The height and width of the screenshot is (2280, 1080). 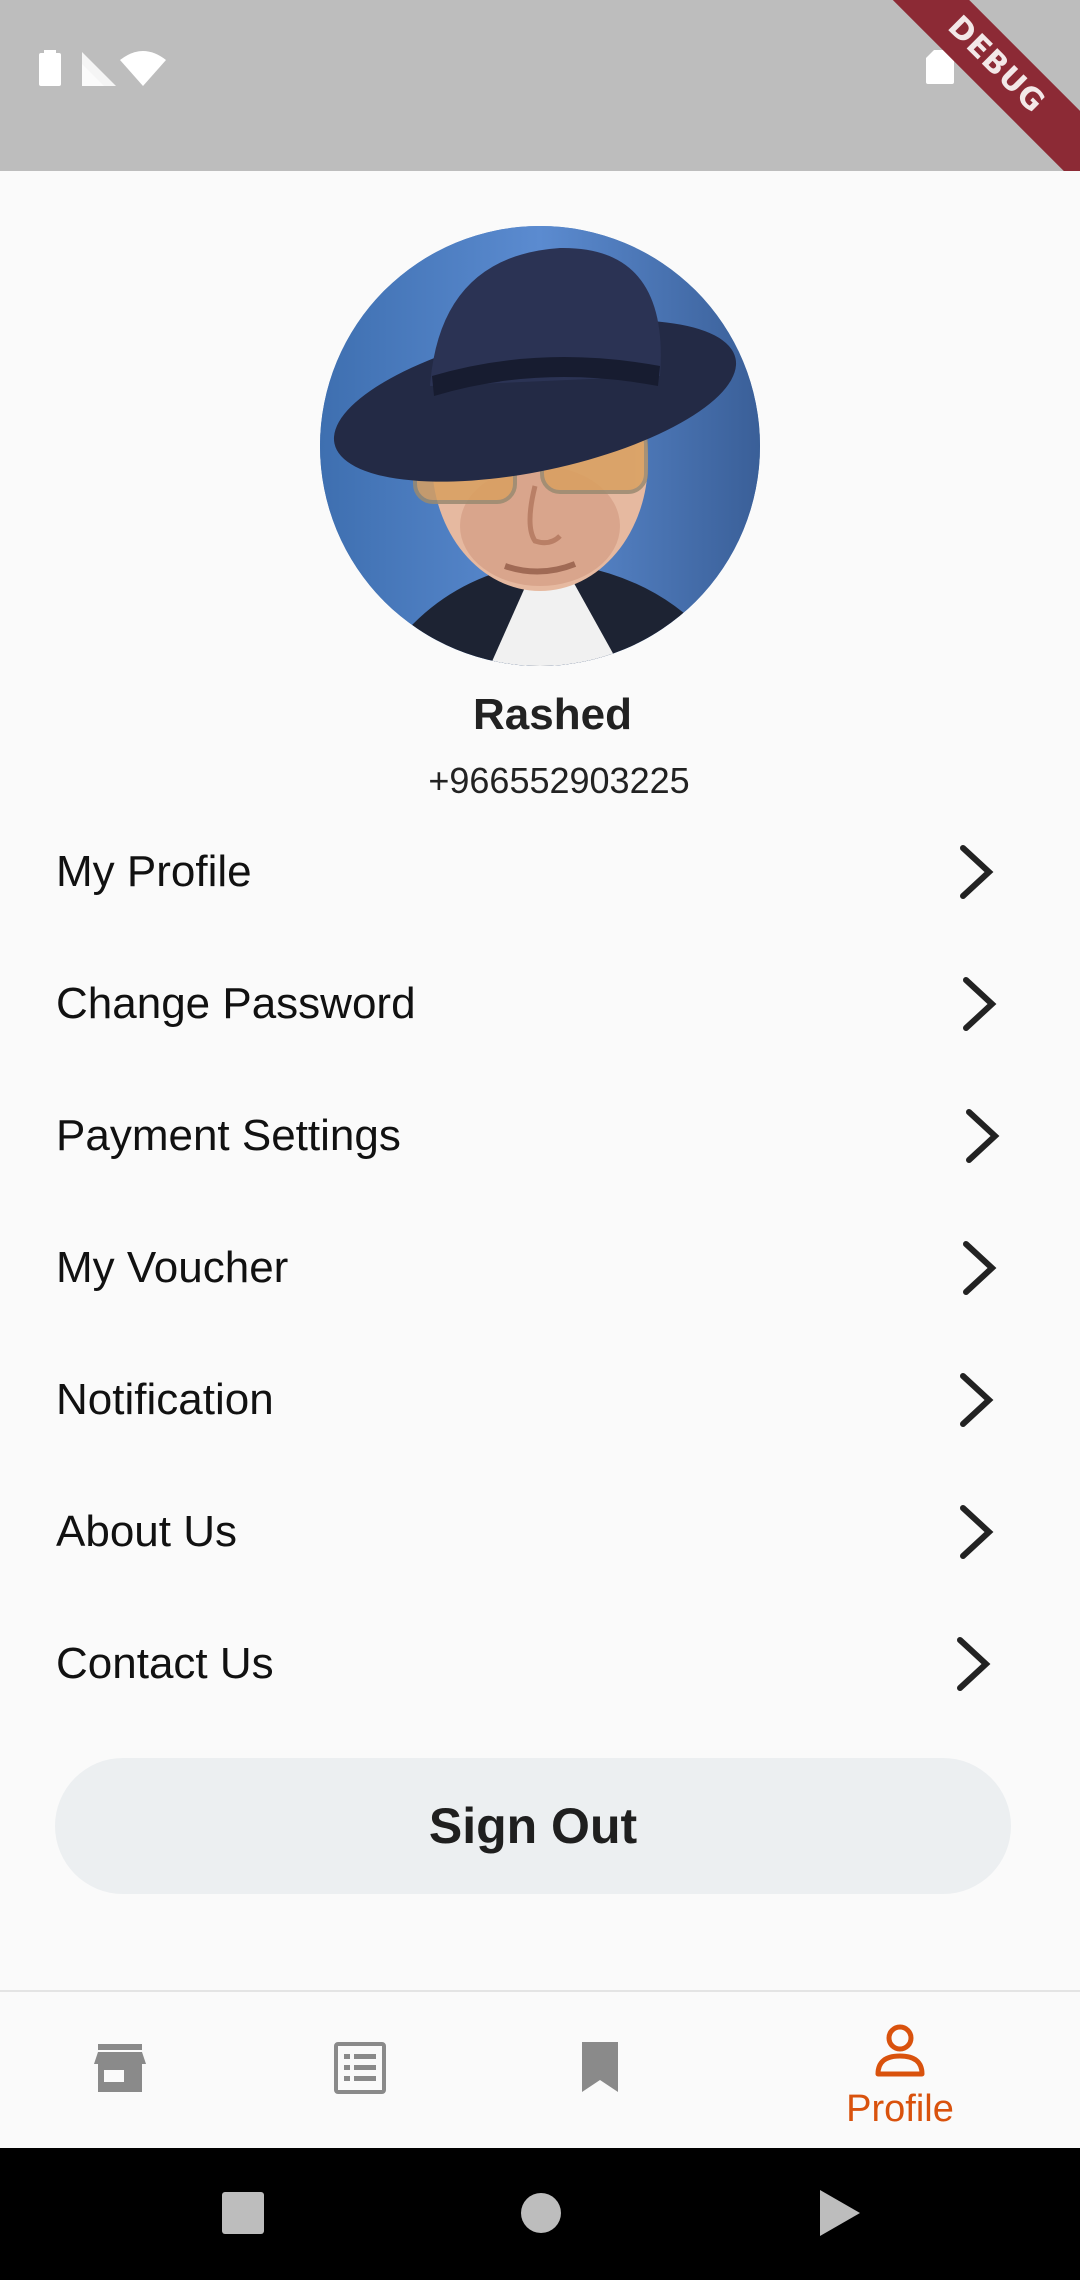 What do you see at coordinates (165, 1399) in the screenshot?
I see `menu-item-label: Notification` at bounding box center [165, 1399].